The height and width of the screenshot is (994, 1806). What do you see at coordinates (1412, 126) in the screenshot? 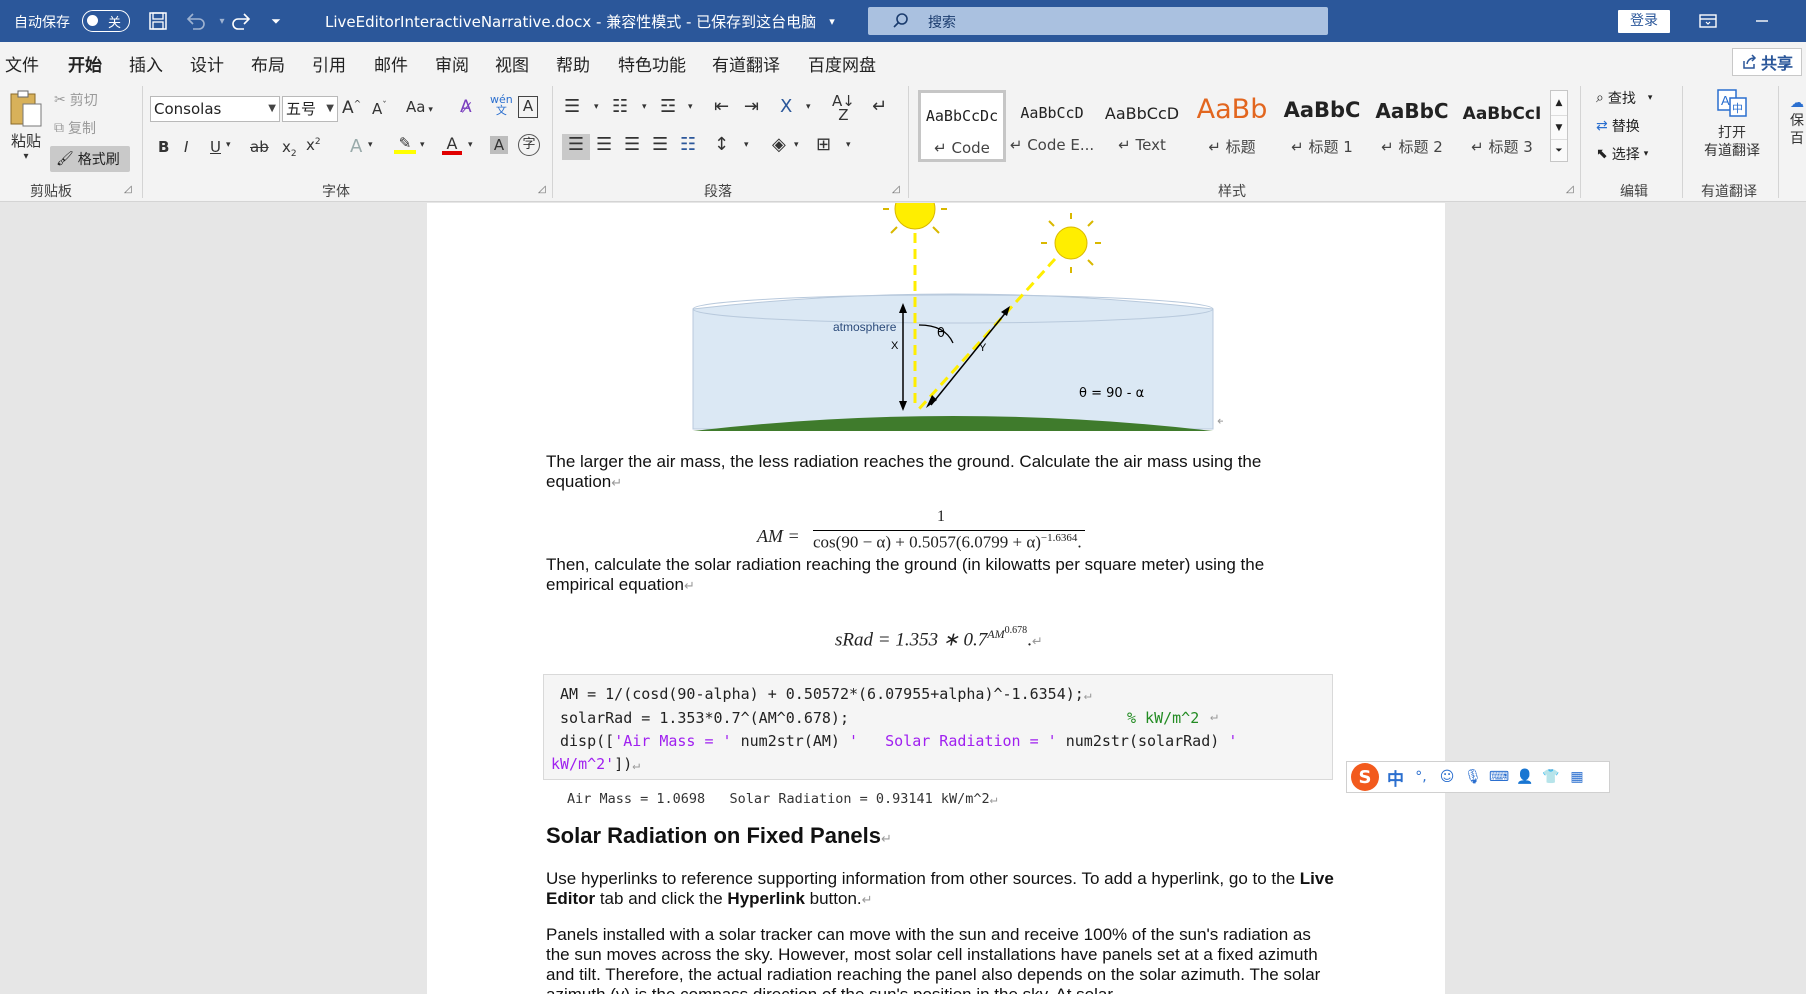
I see `style-heading-2: AaBbC ↵ 标题 2` at bounding box center [1412, 126].